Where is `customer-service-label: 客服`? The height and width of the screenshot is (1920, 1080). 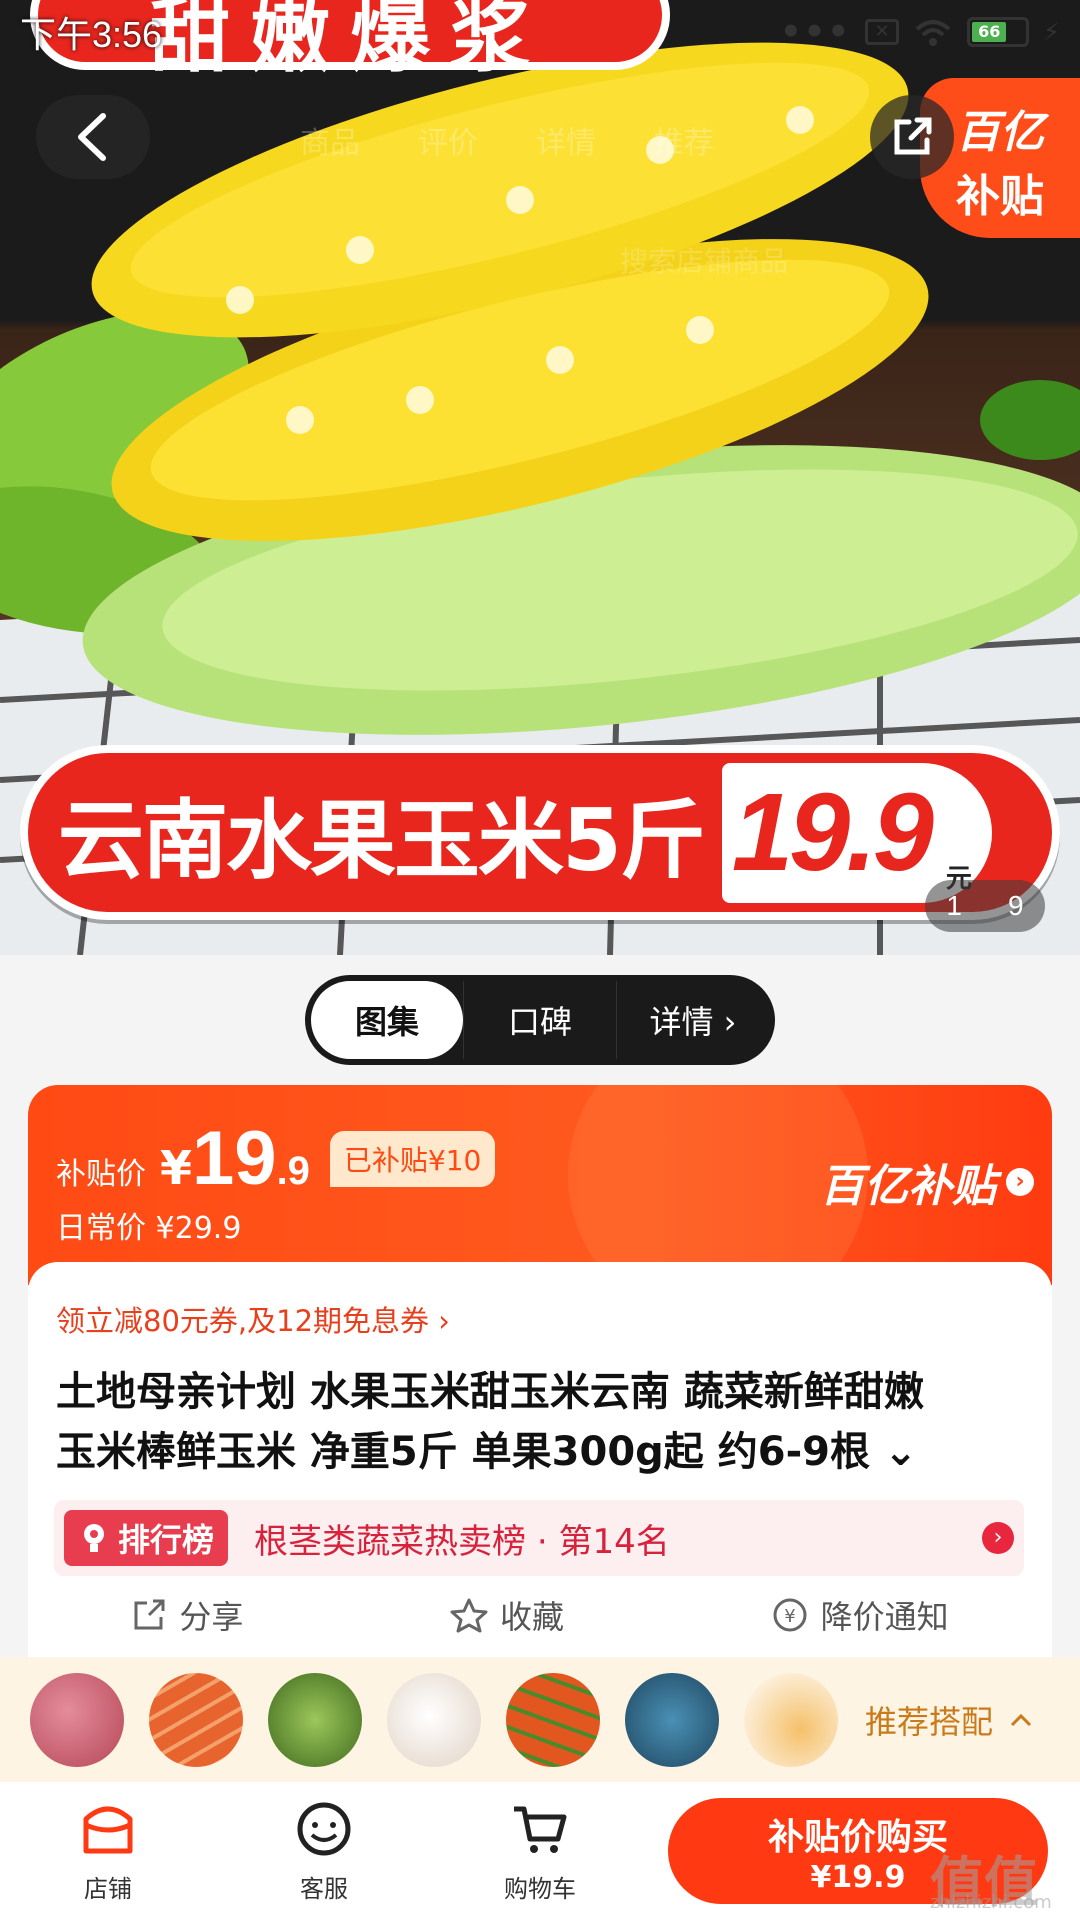 customer-service-label: 客服 is located at coordinates (324, 1888).